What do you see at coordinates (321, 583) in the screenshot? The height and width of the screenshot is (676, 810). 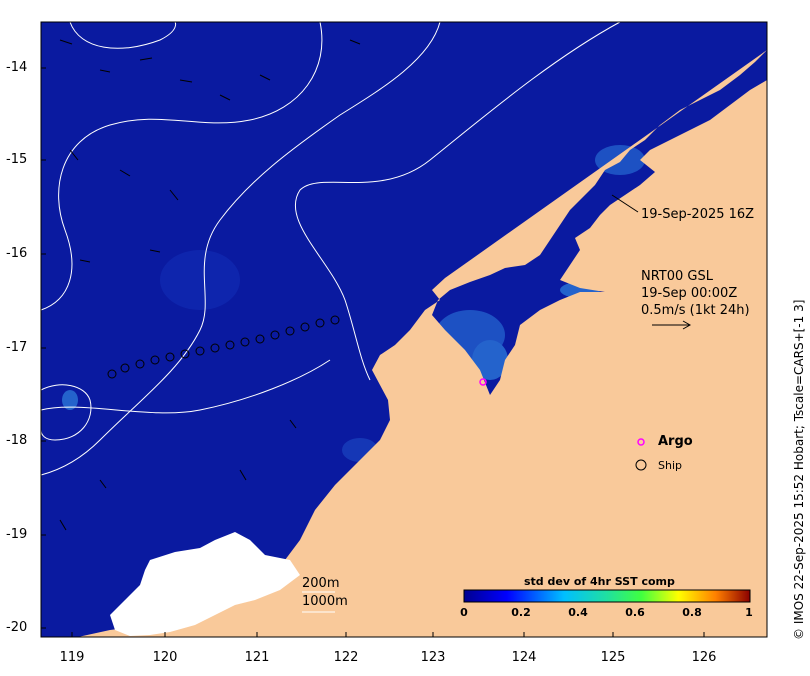 I see `depth-200-label: 200m` at bounding box center [321, 583].